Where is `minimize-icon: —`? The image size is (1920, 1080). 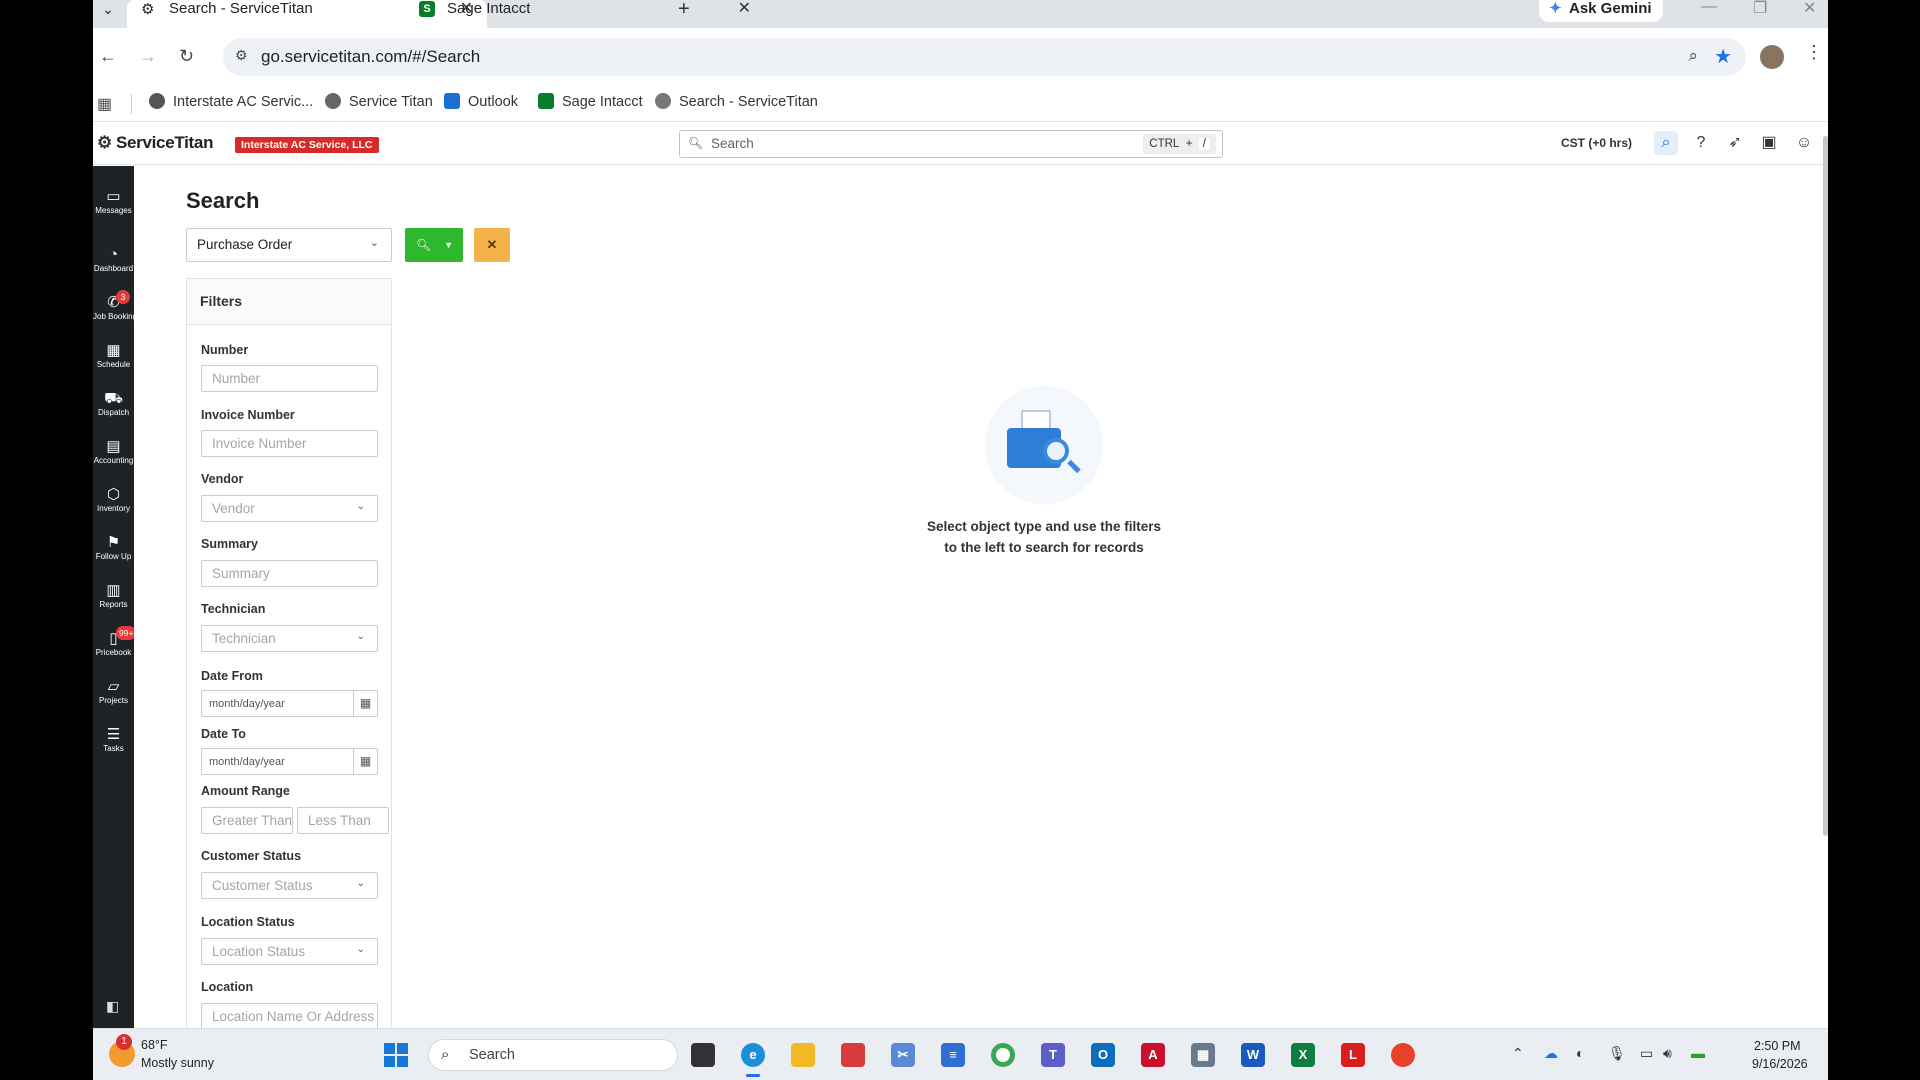
minimize-icon: — is located at coordinates (1709, 8).